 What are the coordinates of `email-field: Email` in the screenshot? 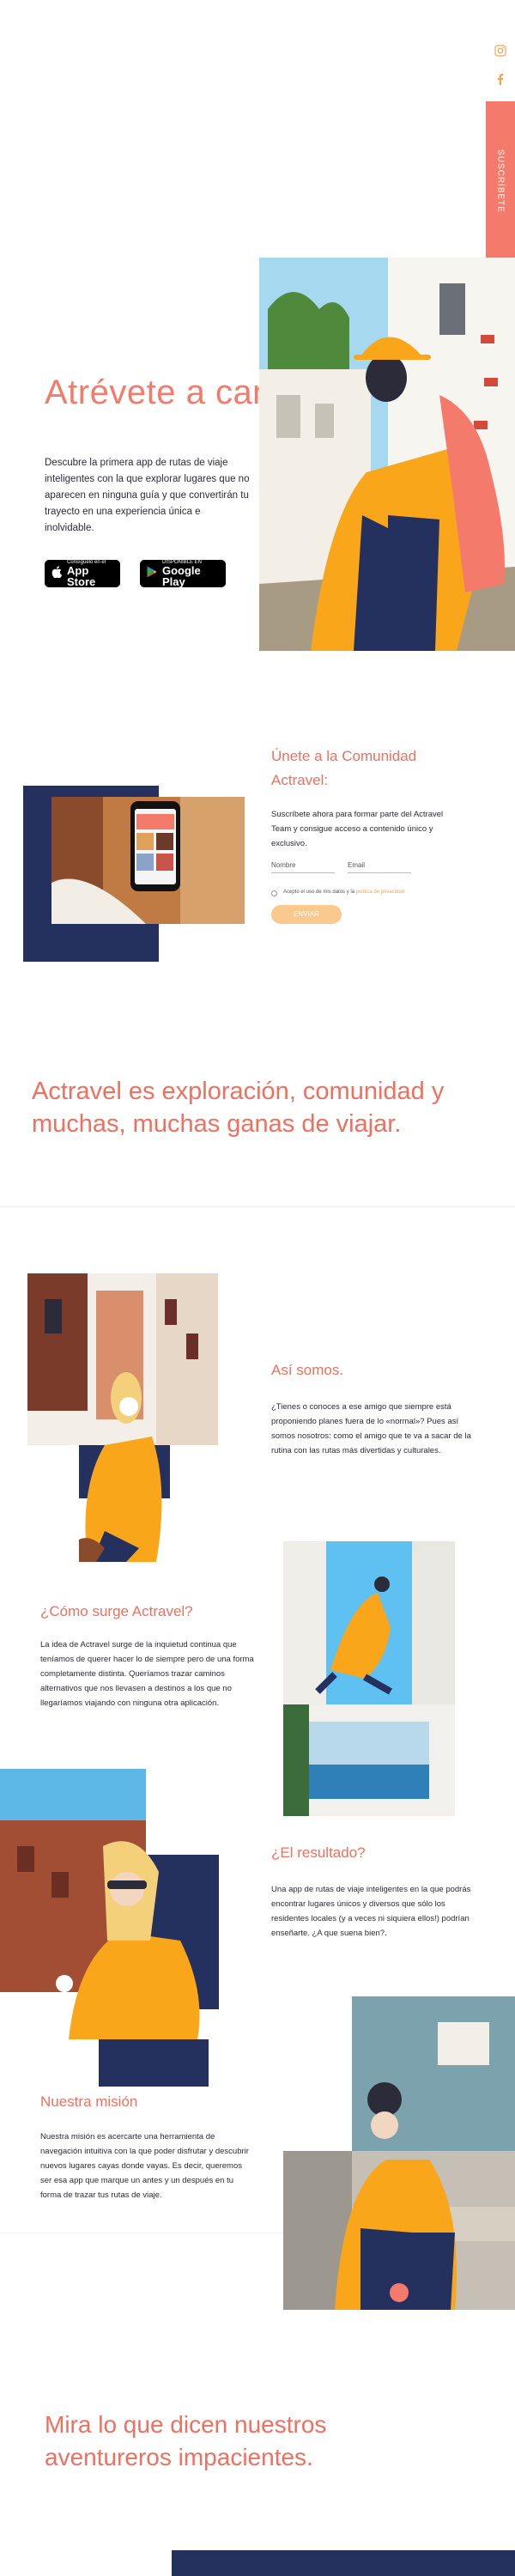 It's located at (379, 867).